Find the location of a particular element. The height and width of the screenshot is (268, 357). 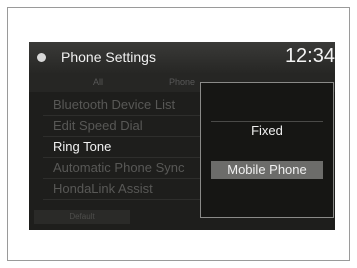

title-bar: Phone Settings 12:34 is located at coordinates (182, 58).